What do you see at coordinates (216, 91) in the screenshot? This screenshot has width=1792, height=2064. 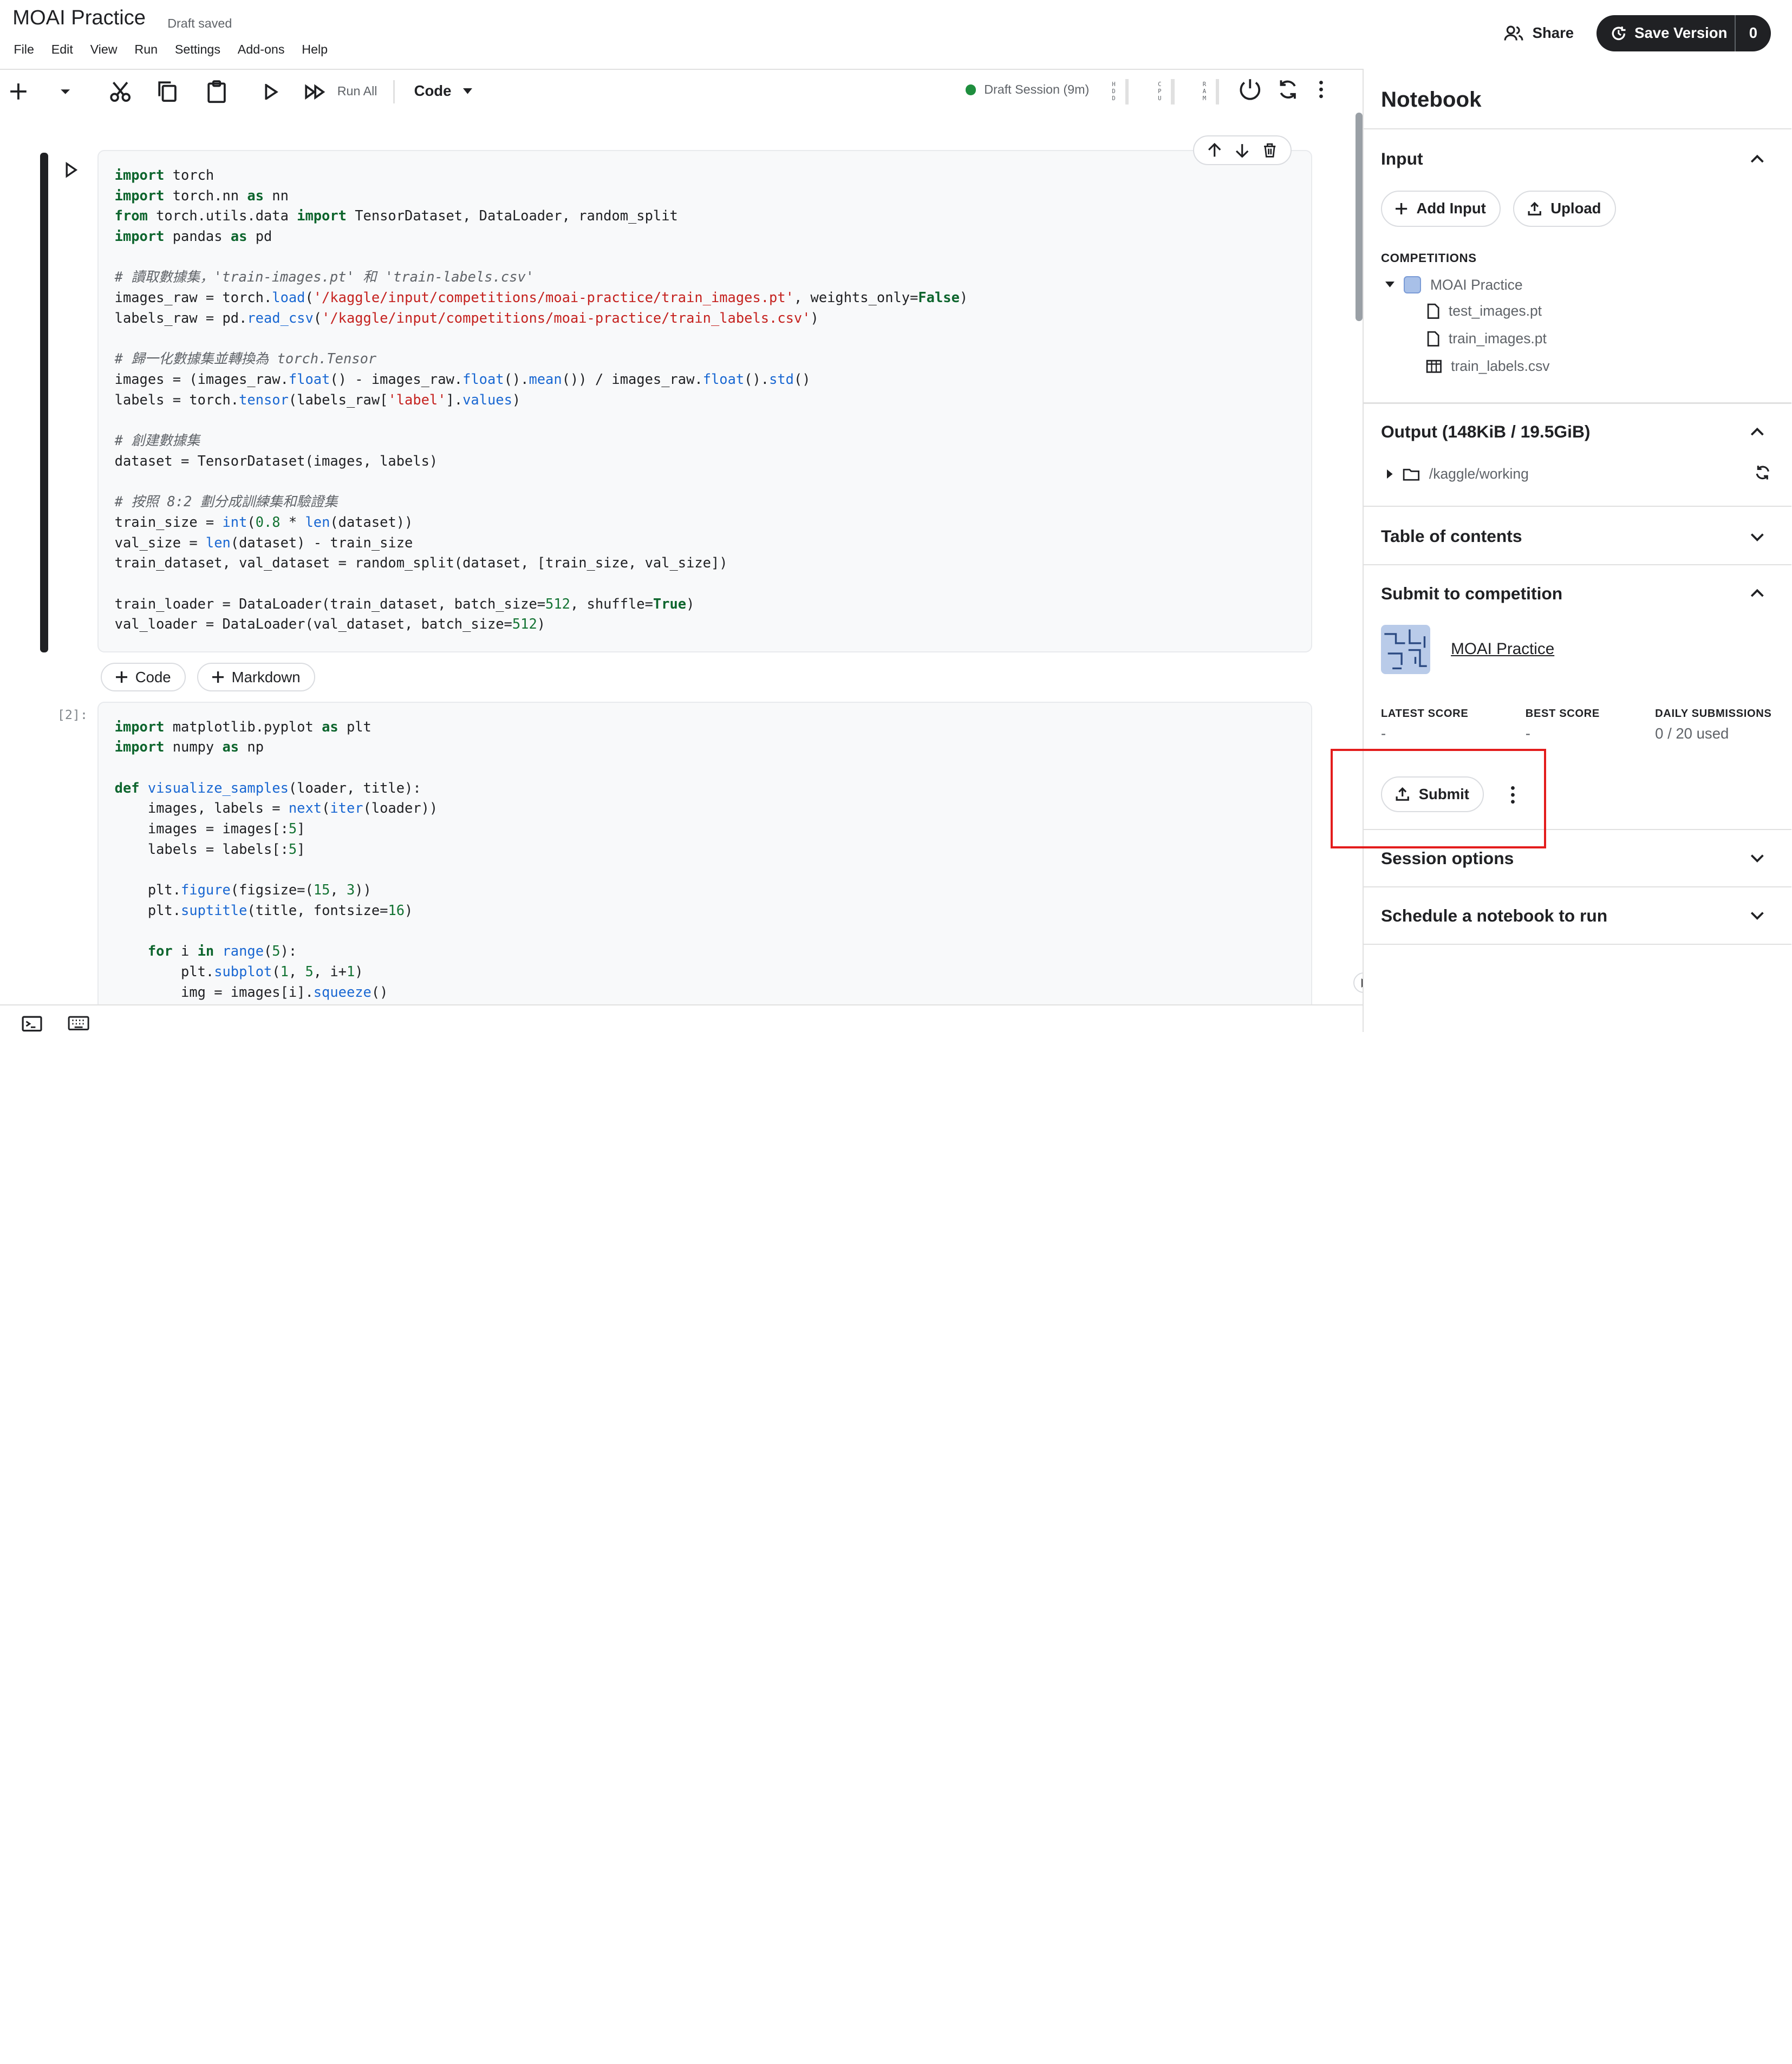 I see `paste-icon` at bounding box center [216, 91].